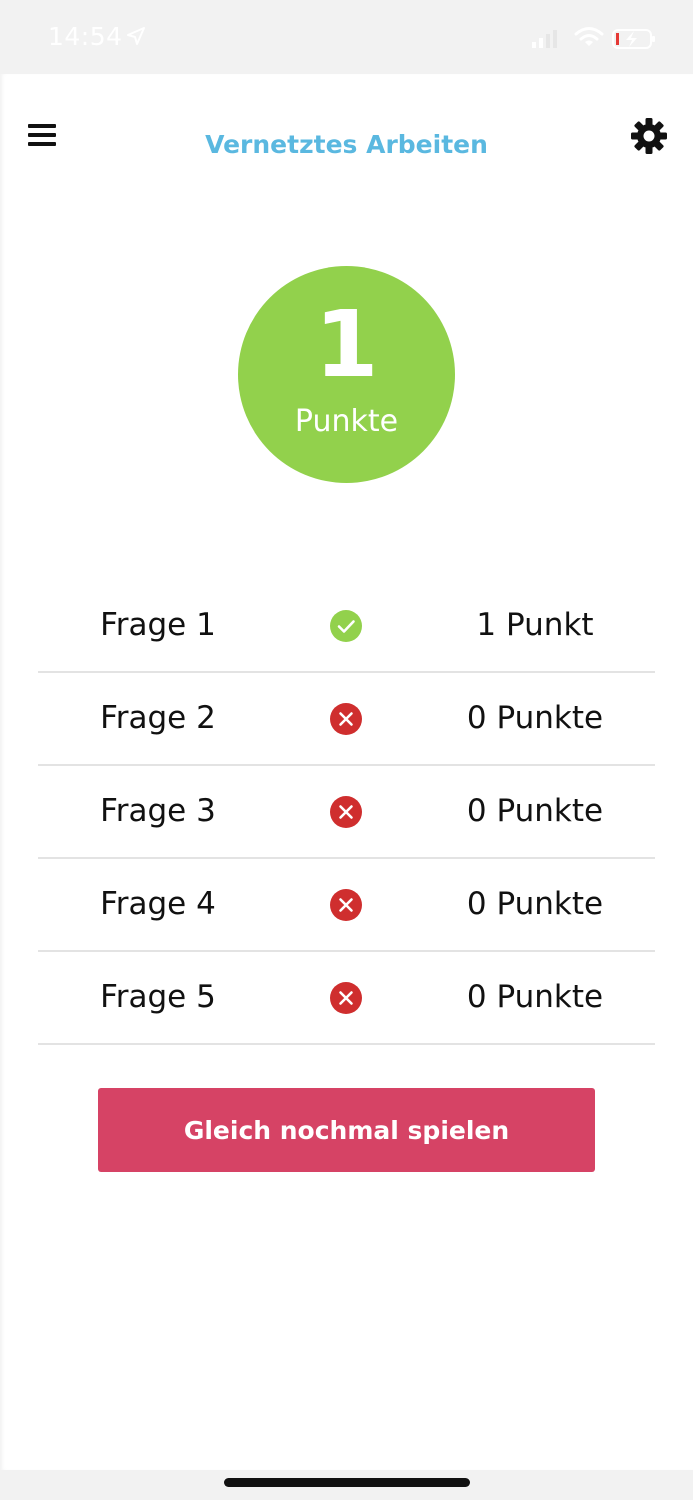 The width and height of the screenshot is (693, 1500). What do you see at coordinates (346, 37) in the screenshot?
I see `status-bar: 14:54` at bounding box center [346, 37].